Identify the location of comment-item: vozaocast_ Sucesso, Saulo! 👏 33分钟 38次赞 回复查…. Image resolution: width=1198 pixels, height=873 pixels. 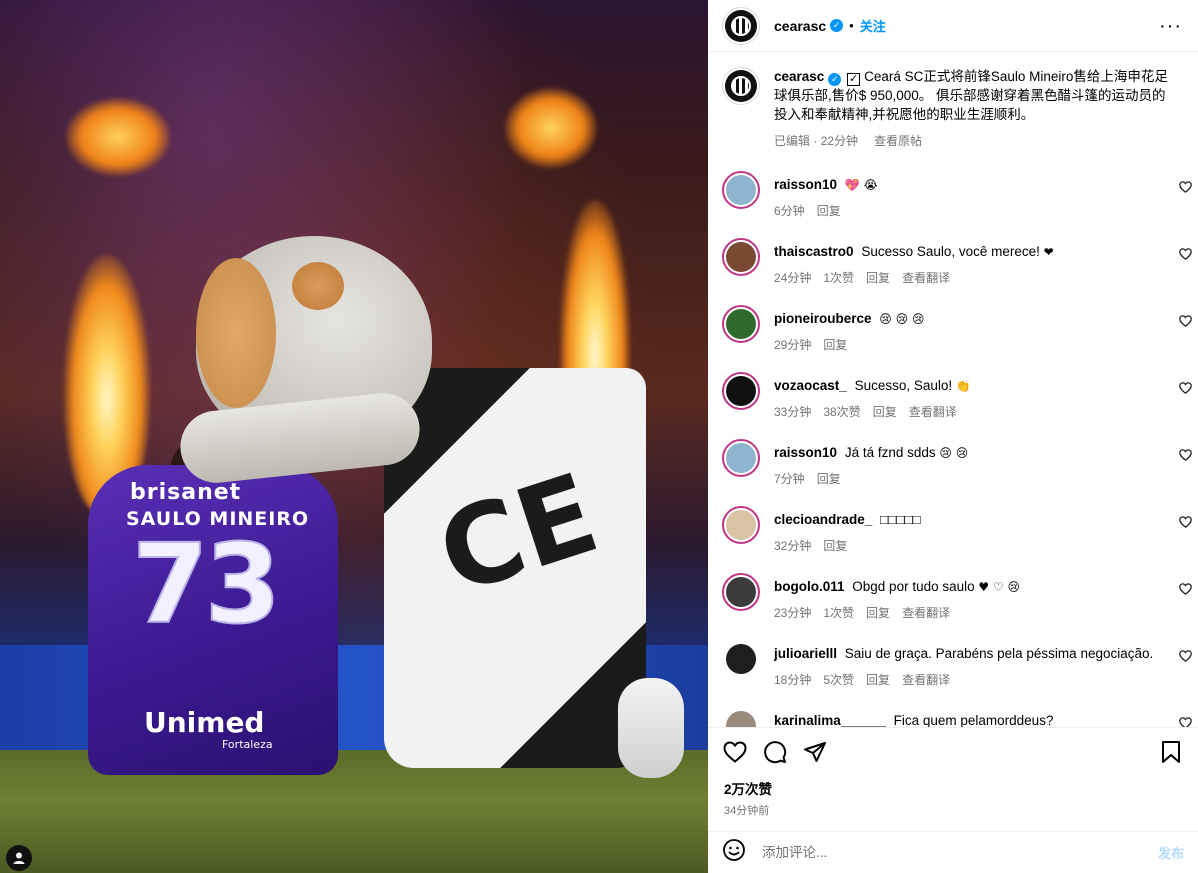
(953, 405).